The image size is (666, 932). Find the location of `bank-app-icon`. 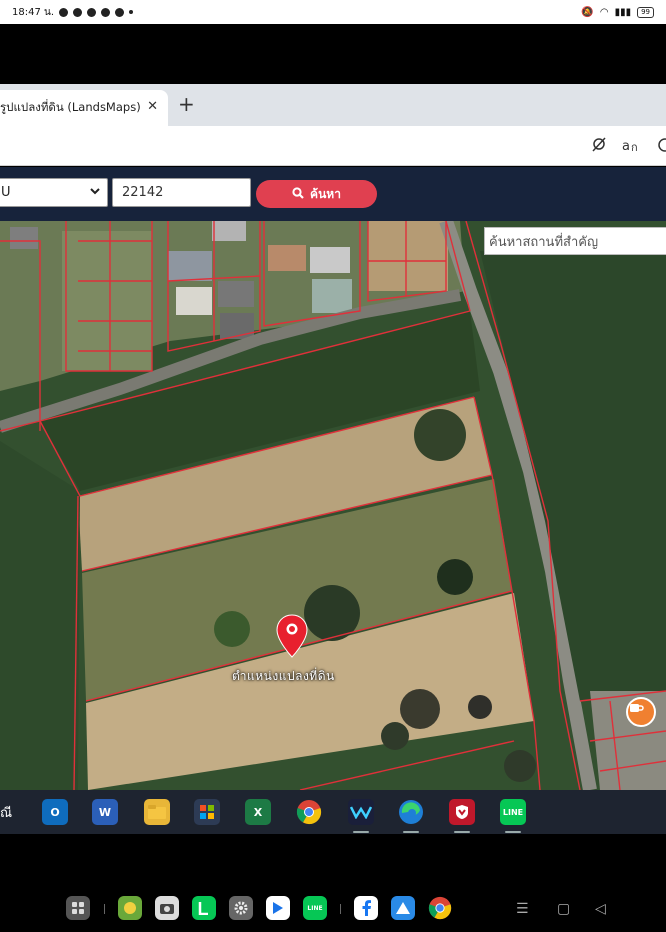

bank-app-icon is located at coordinates (130, 908).